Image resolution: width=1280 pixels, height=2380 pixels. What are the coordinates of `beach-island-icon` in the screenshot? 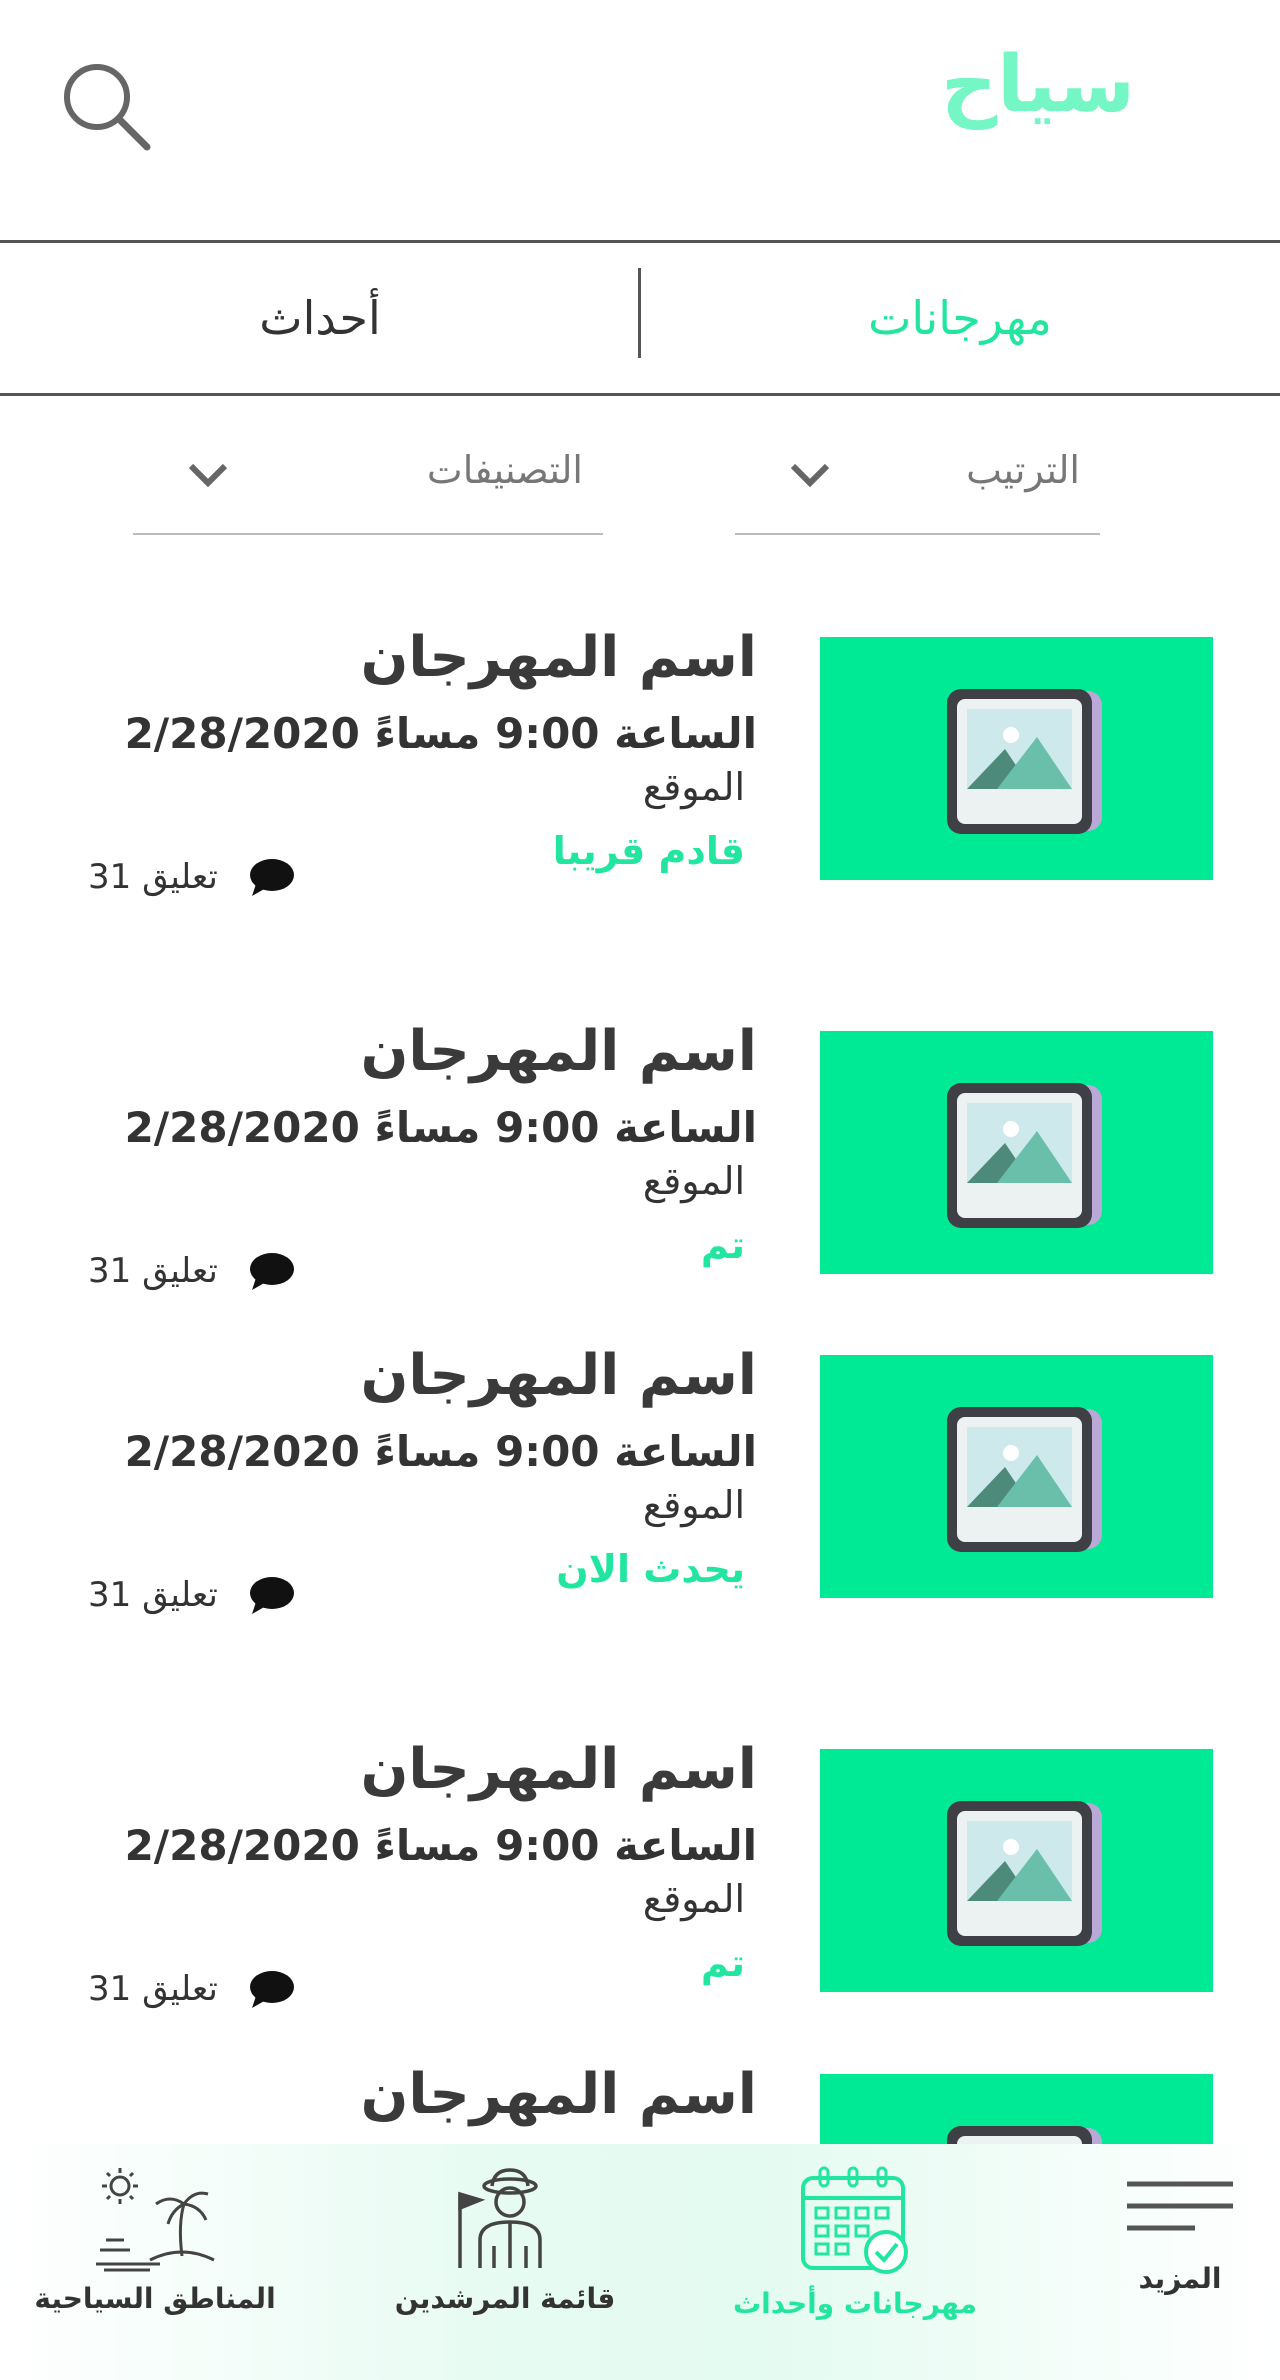 It's located at (155, 2220).